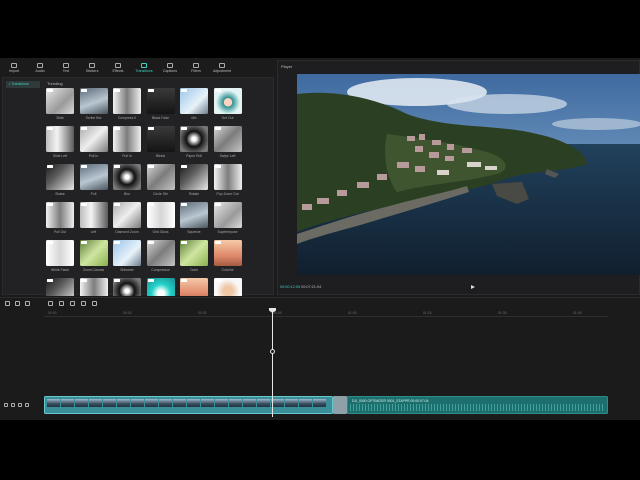 This screenshot has height=480, width=640. Describe the element at coordinates (194, 104) in the screenshot. I see `transition-item: Mix` at that location.